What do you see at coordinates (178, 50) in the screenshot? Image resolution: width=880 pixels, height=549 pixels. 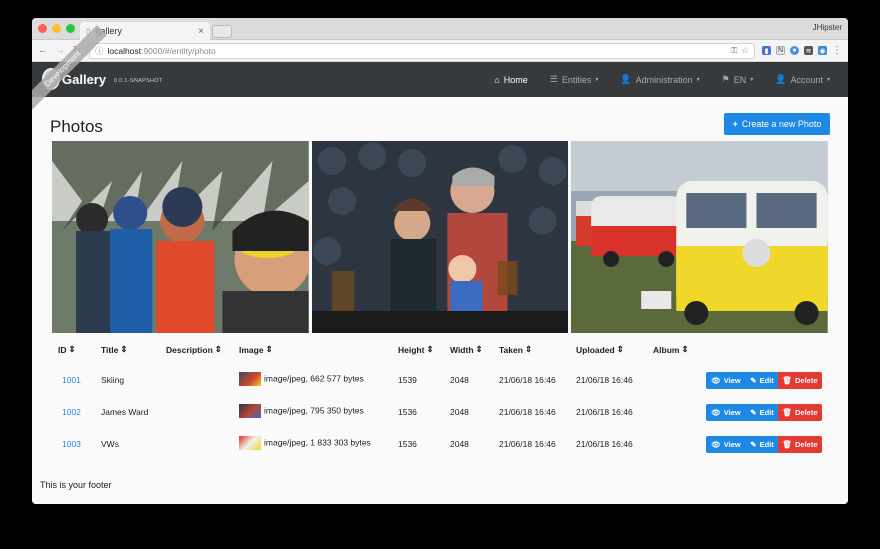 I see `url-path: :9000/#/entity/photo` at bounding box center [178, 50].